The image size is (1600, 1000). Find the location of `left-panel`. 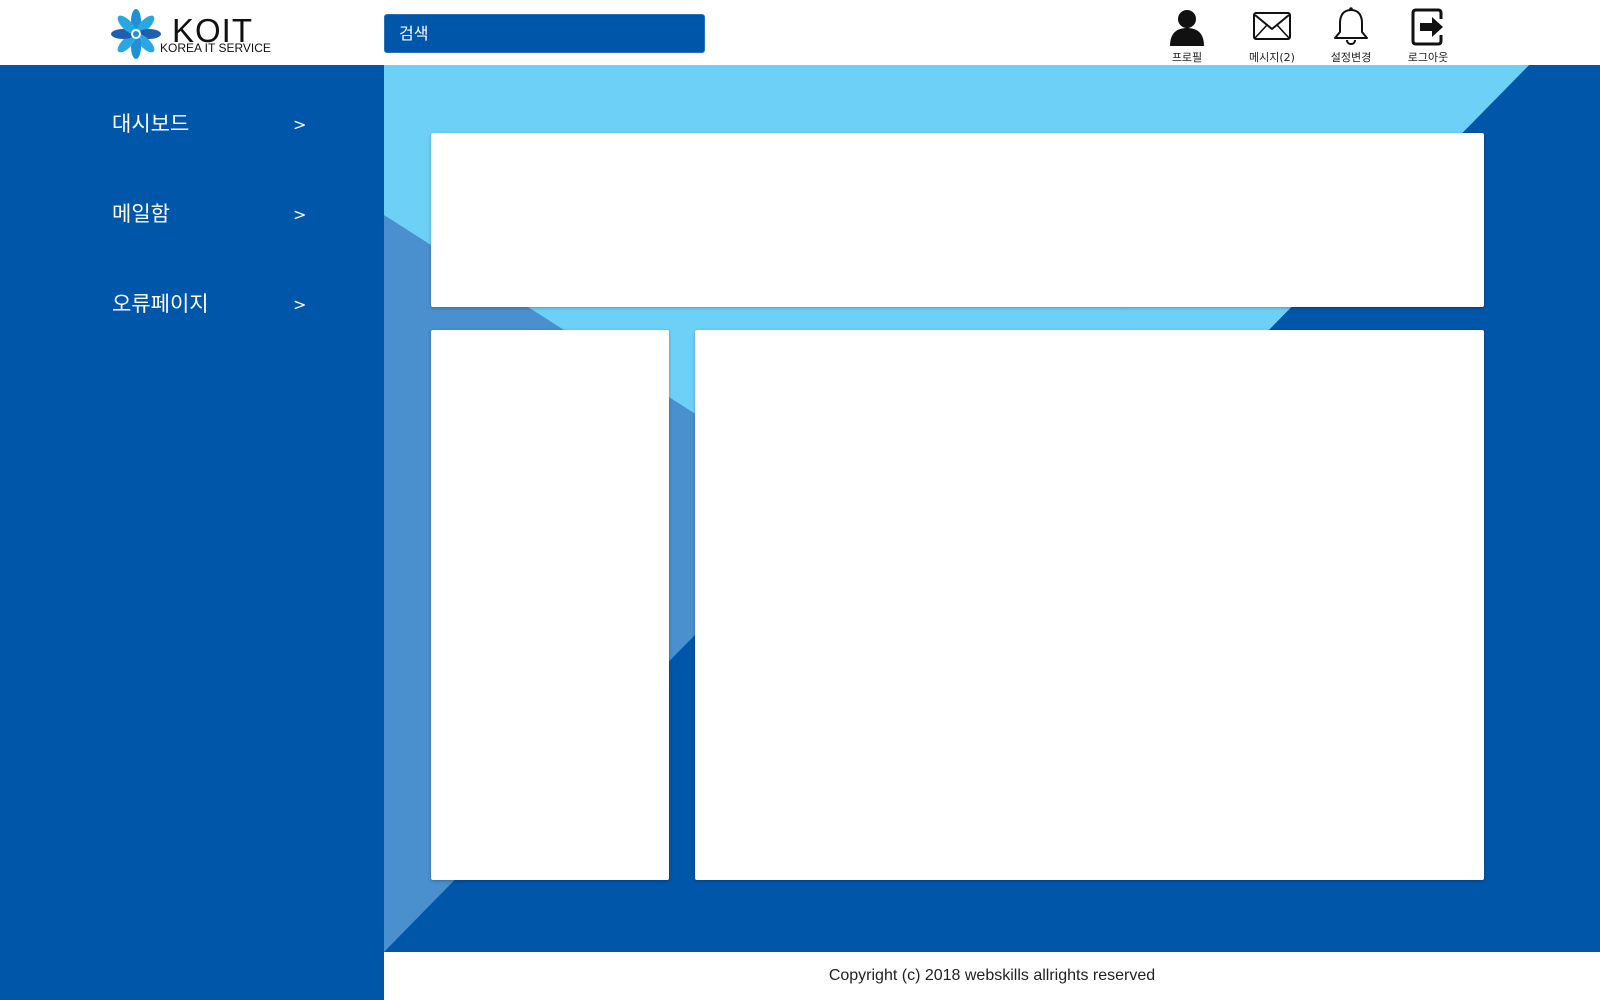

left-panel is located at coordinates (550, 605).